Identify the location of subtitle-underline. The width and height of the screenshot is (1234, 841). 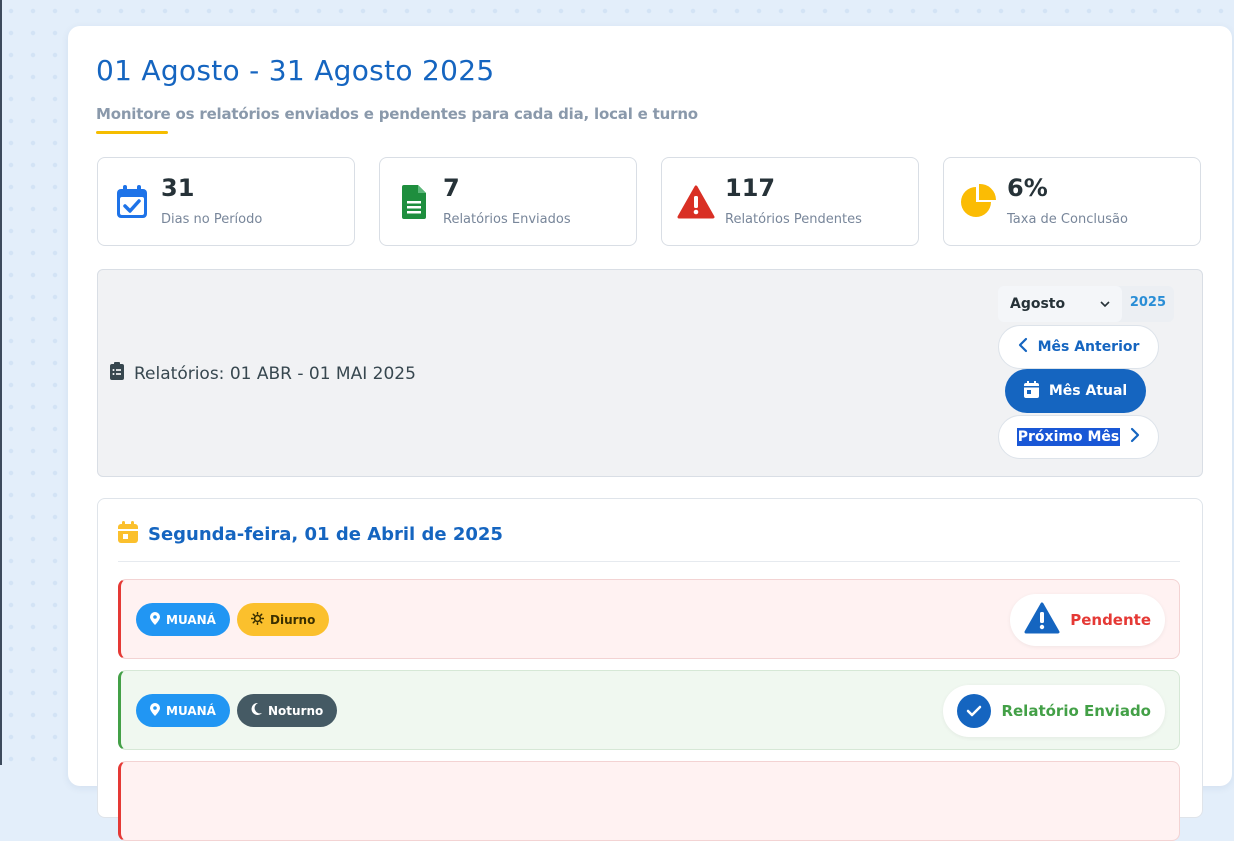
(132, 132).